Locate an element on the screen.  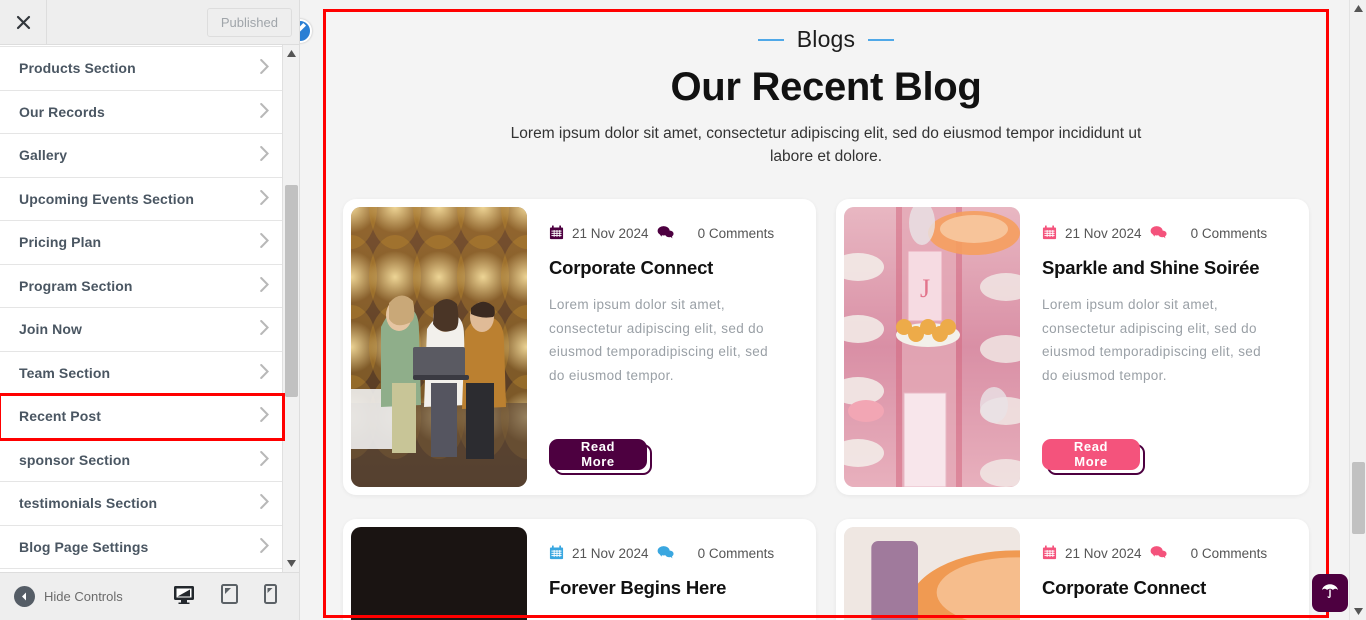
eyebrow-dash-left is located at coordinates (770, 39).